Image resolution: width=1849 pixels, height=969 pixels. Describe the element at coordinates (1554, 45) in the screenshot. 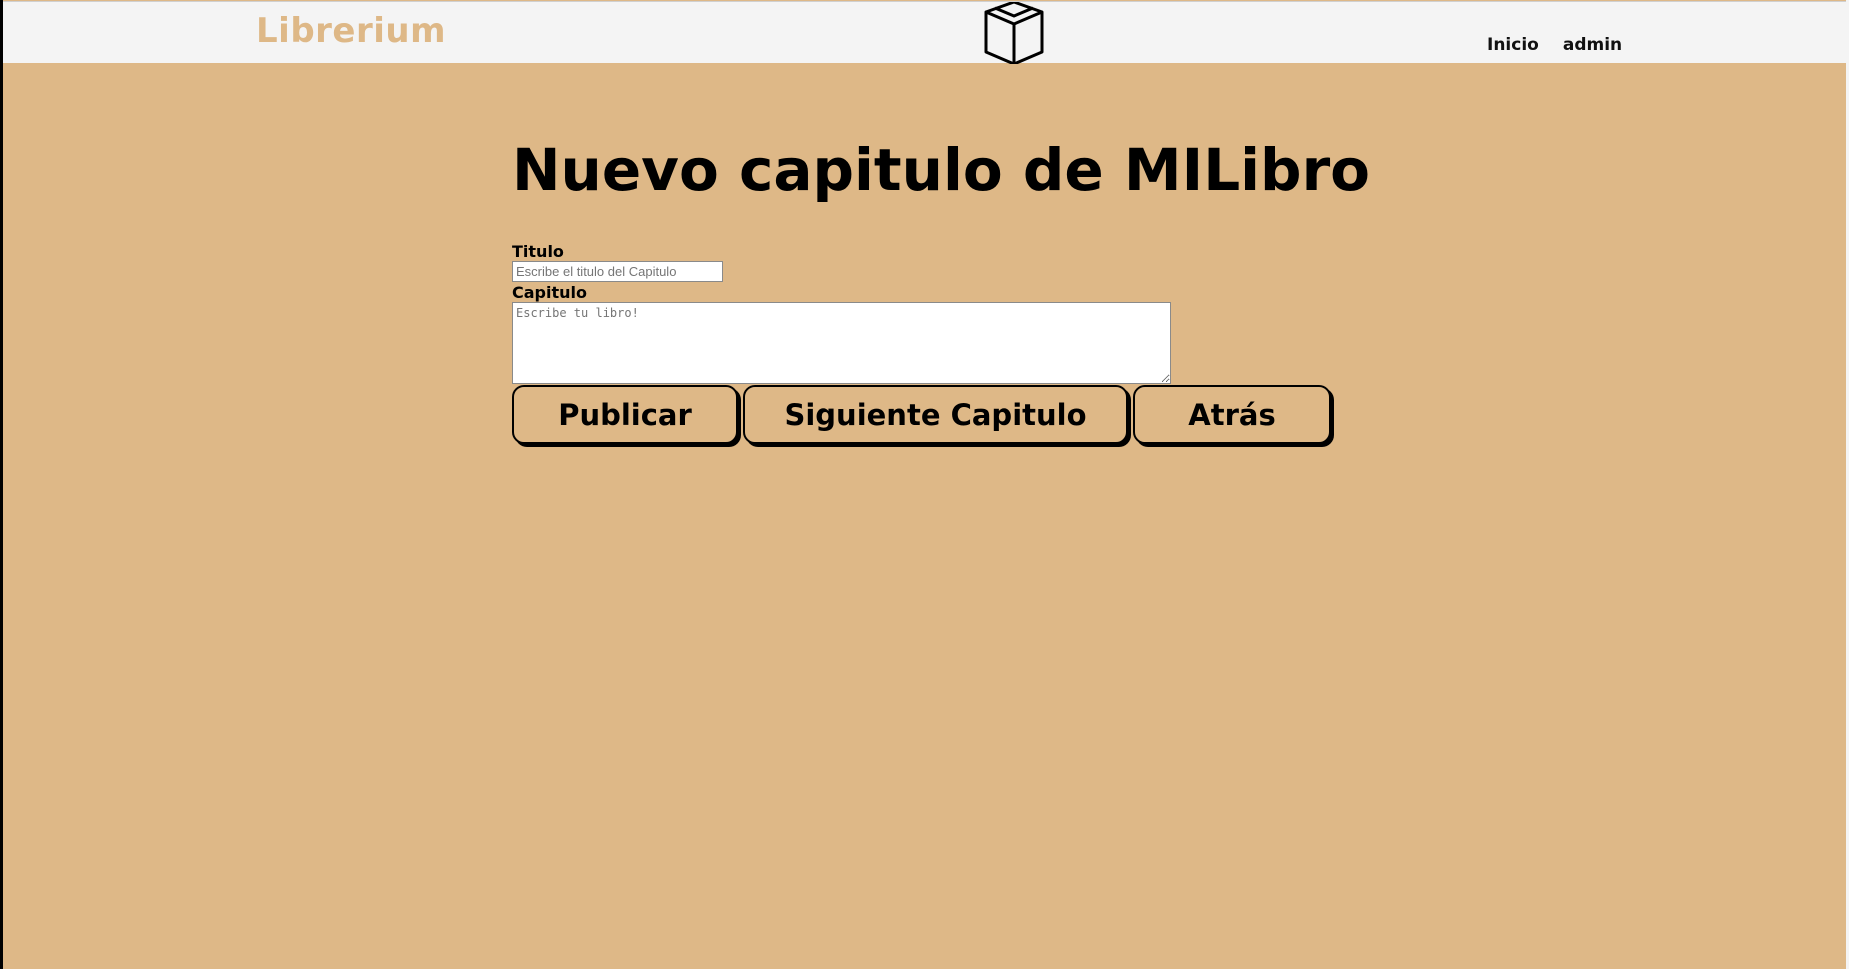

I see `nav-links: Inicio admin` at that location.